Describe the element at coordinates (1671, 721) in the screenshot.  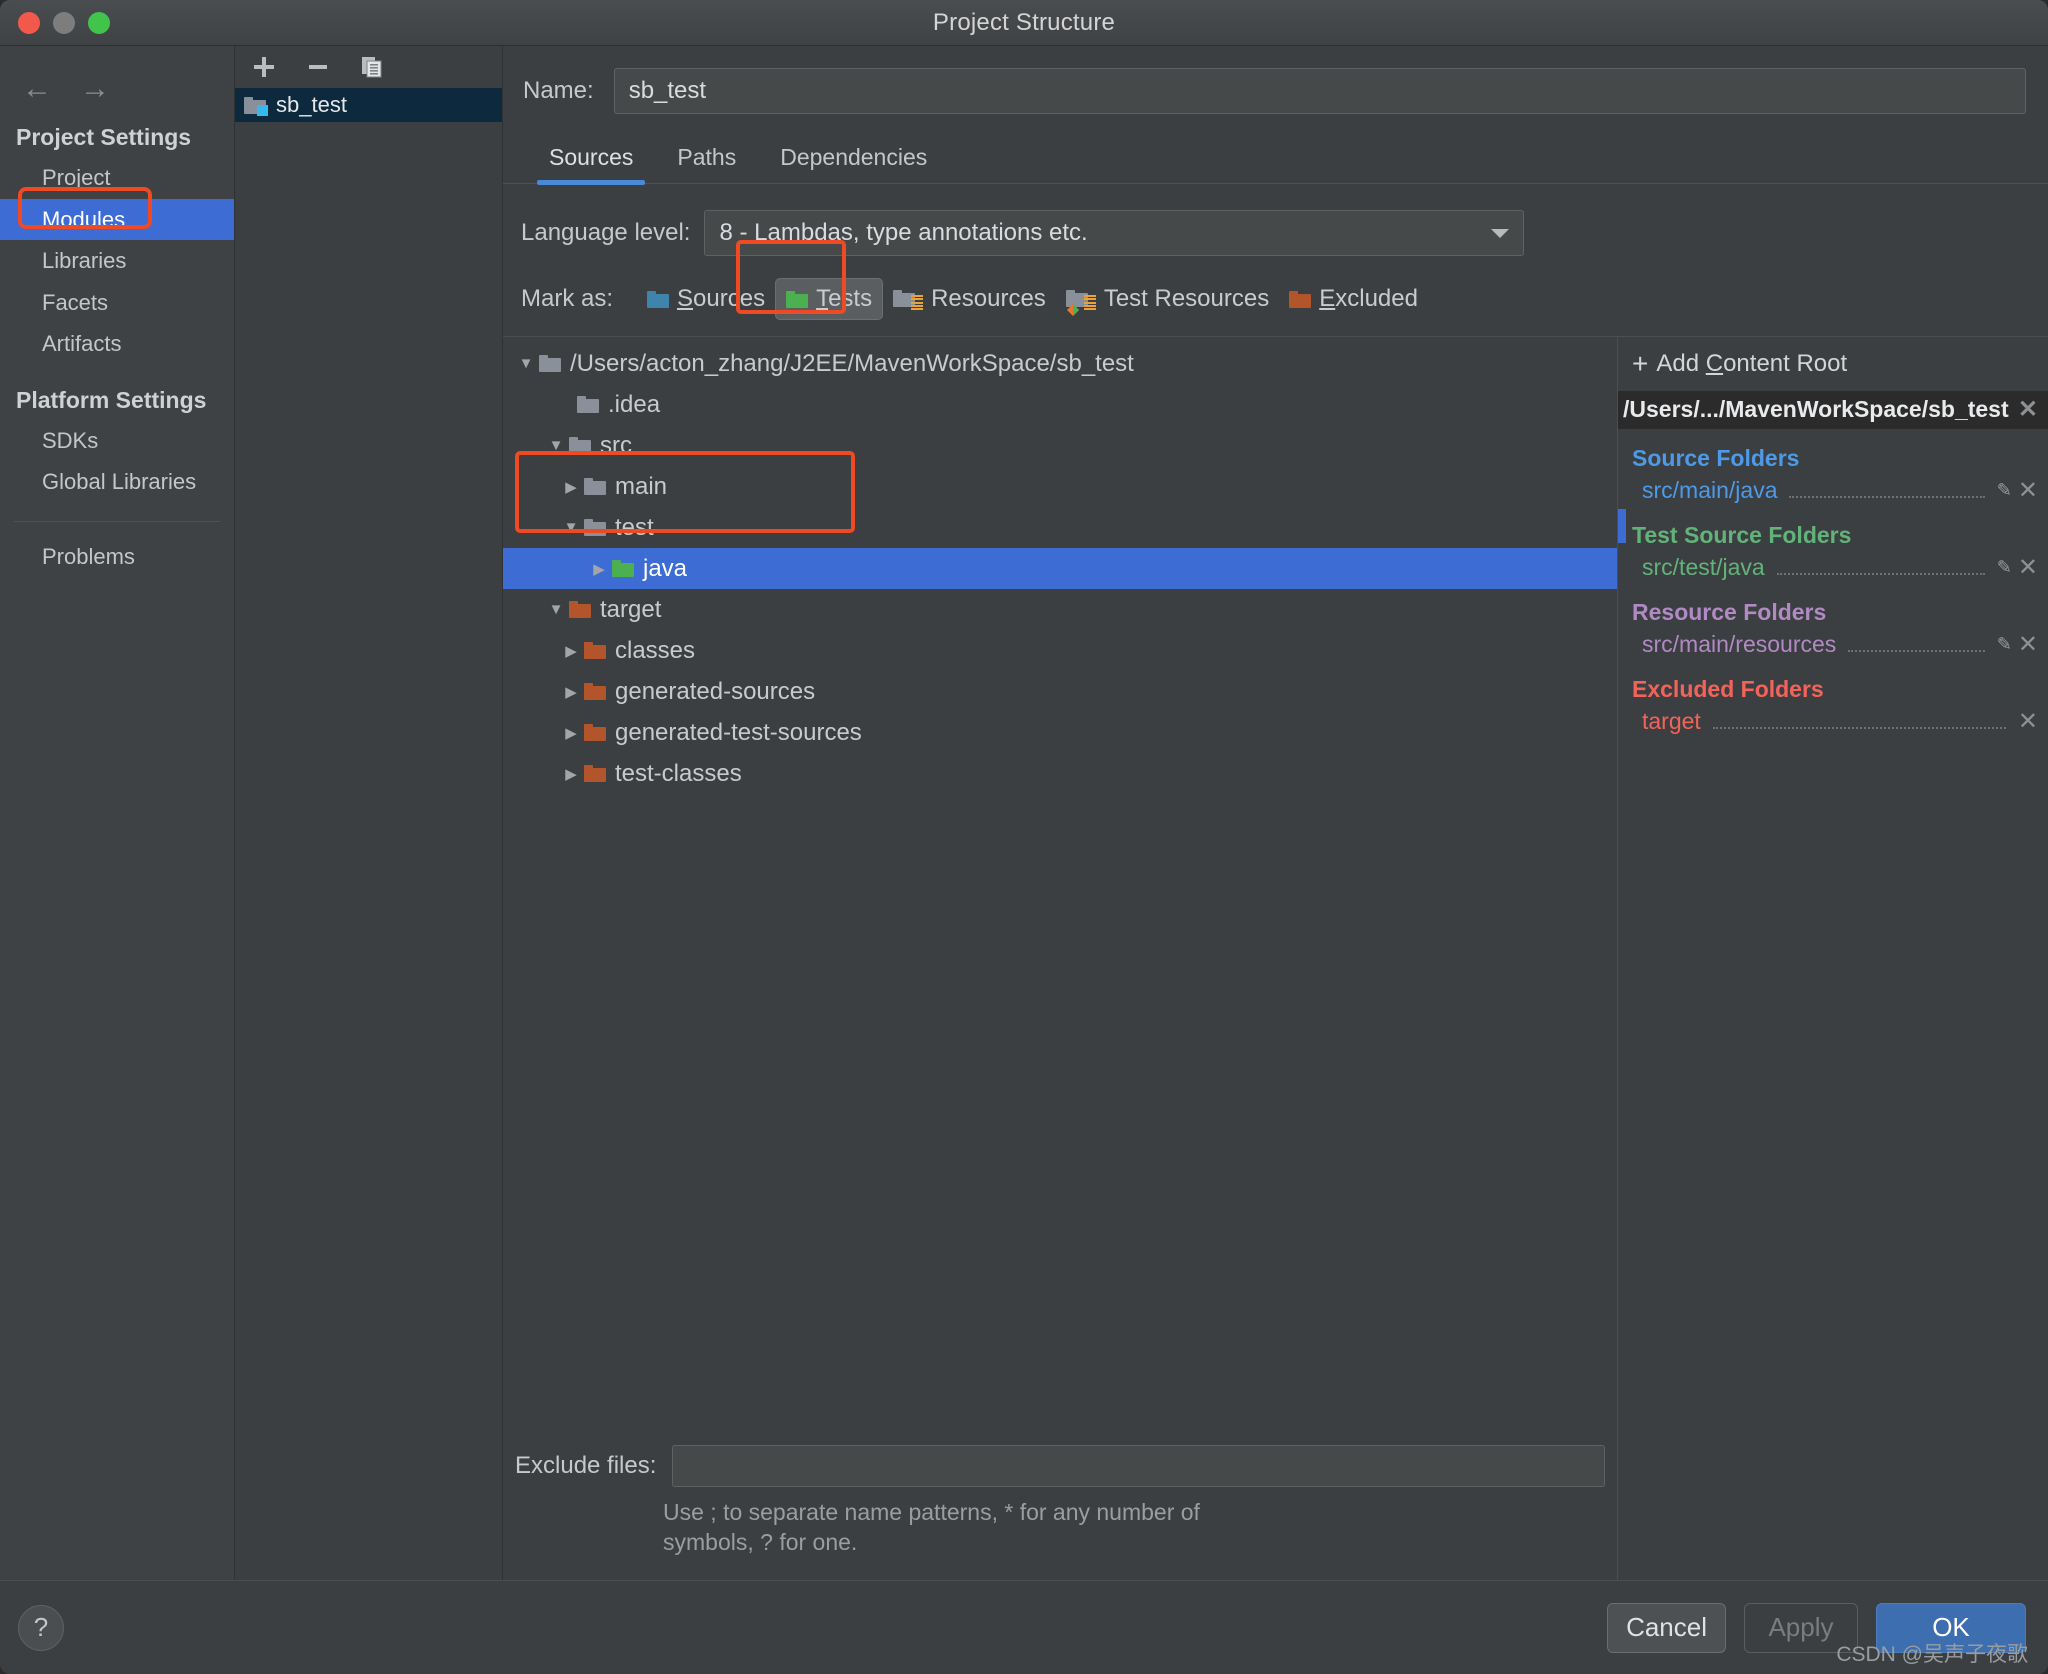
I see `excluded-folder-path: target` at that location.